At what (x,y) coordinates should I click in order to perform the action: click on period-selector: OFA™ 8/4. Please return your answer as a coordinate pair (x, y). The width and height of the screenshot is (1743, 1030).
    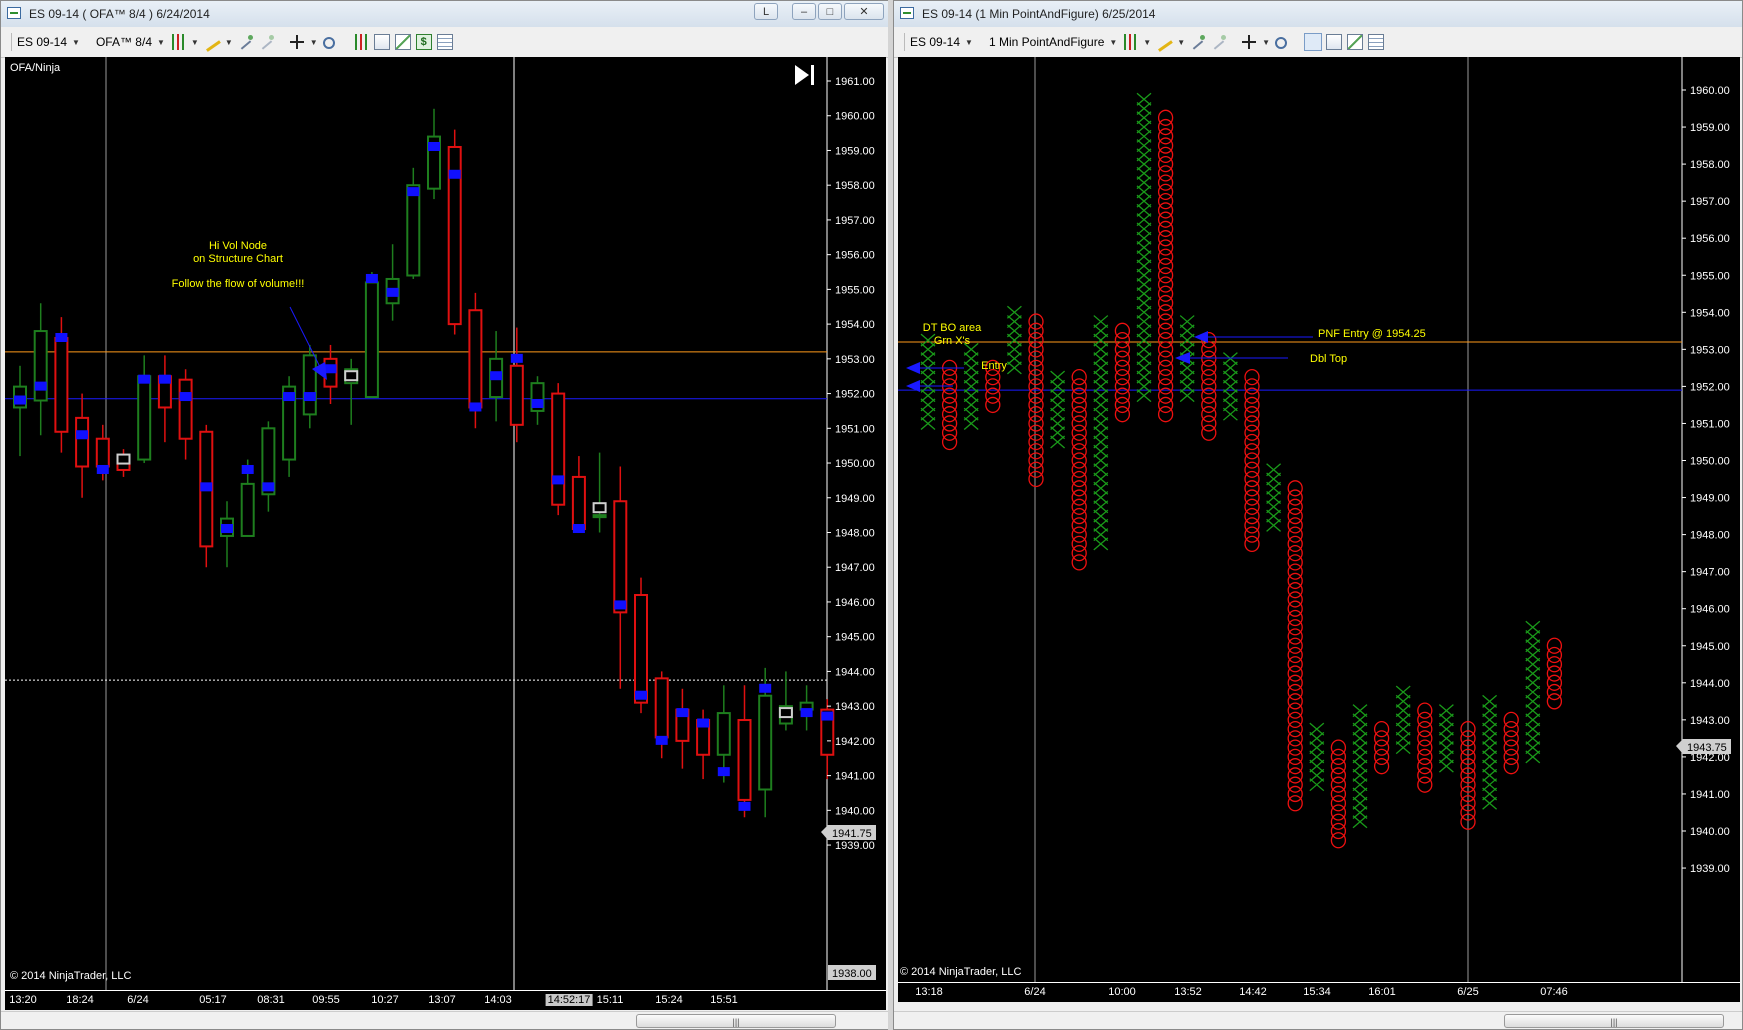
    Looking at the image, I should click on (124, 42).